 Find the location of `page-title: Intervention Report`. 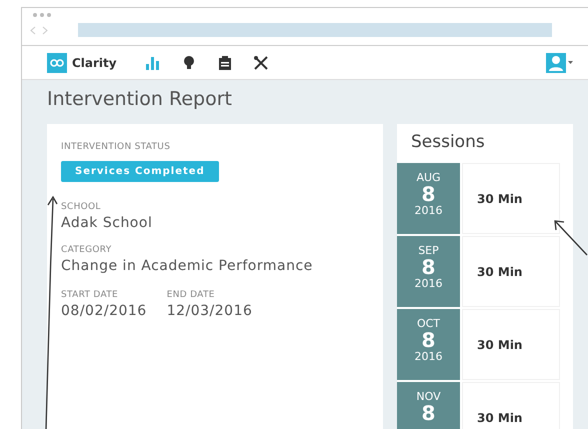

page-title: Intervention Report is located at coordinates (140, 100).